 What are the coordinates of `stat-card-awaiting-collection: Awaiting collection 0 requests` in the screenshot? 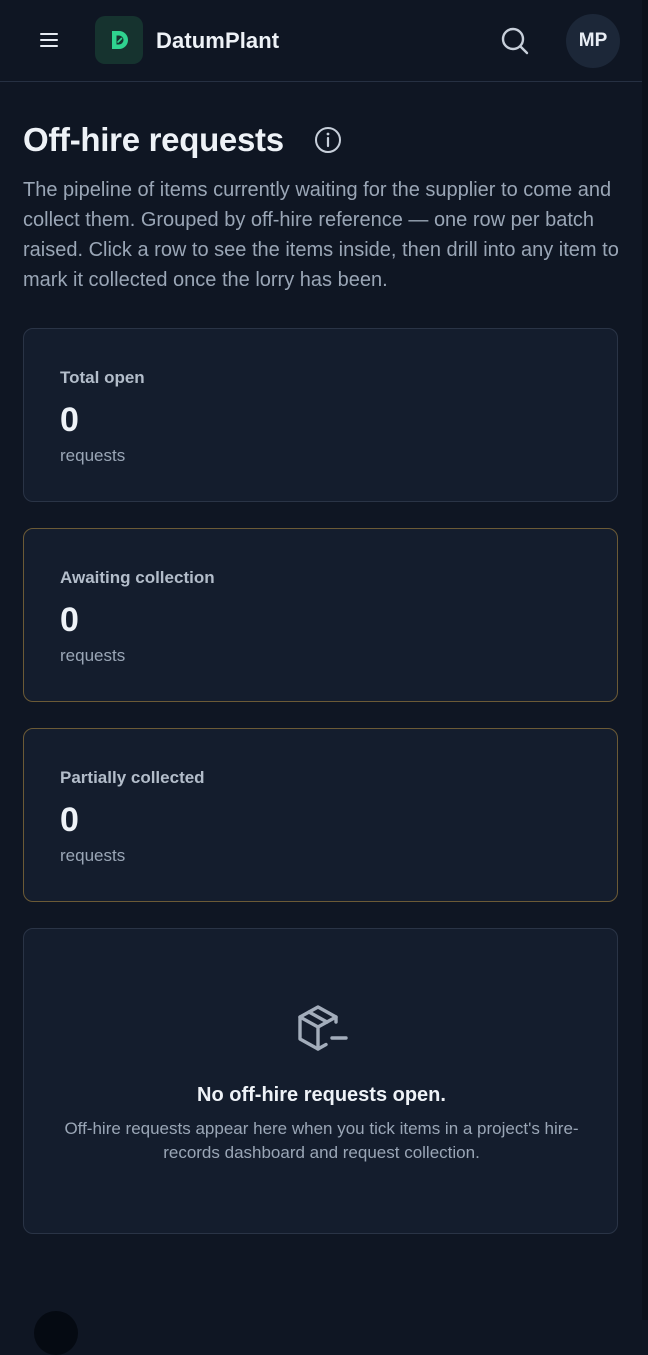 It's located at (320, 615).